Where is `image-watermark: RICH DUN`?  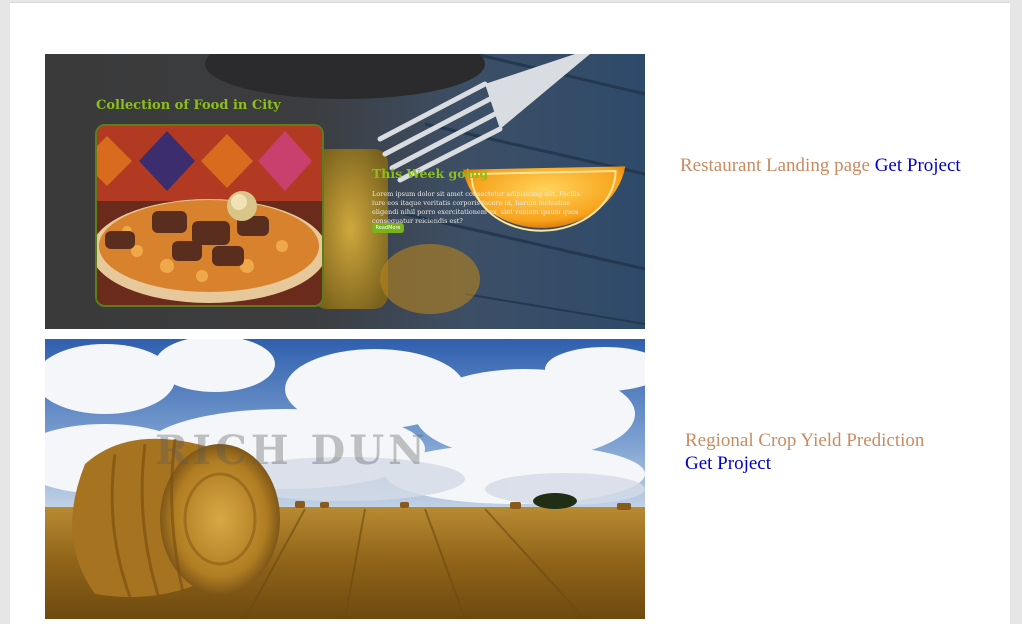
image-watermark: RICH DUN is located at coordinates (292, 450).